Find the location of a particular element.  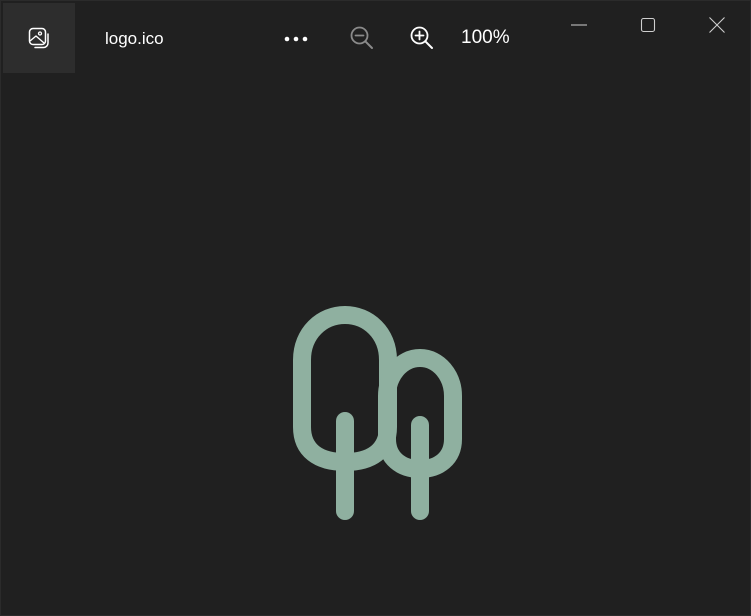

title-bar: logo.ico 100% is located at coordinates (376, 37).